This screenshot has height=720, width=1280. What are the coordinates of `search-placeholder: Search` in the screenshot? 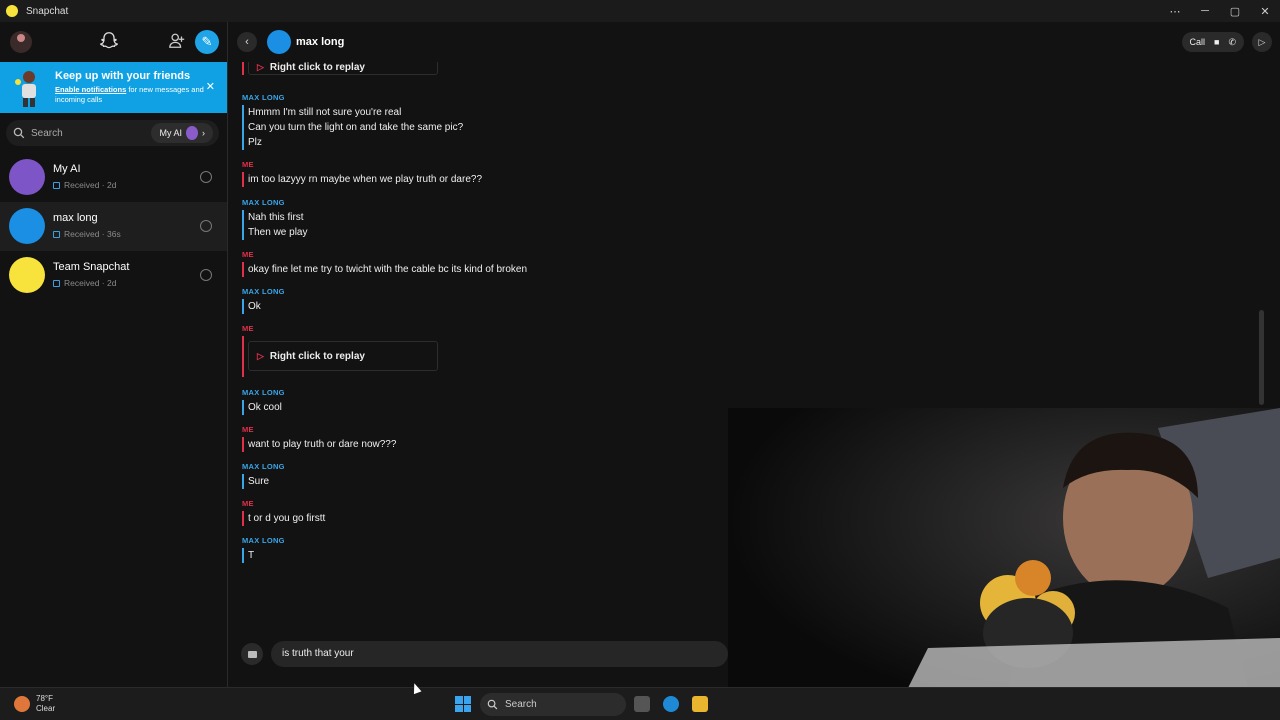 It's located at (47, 133).